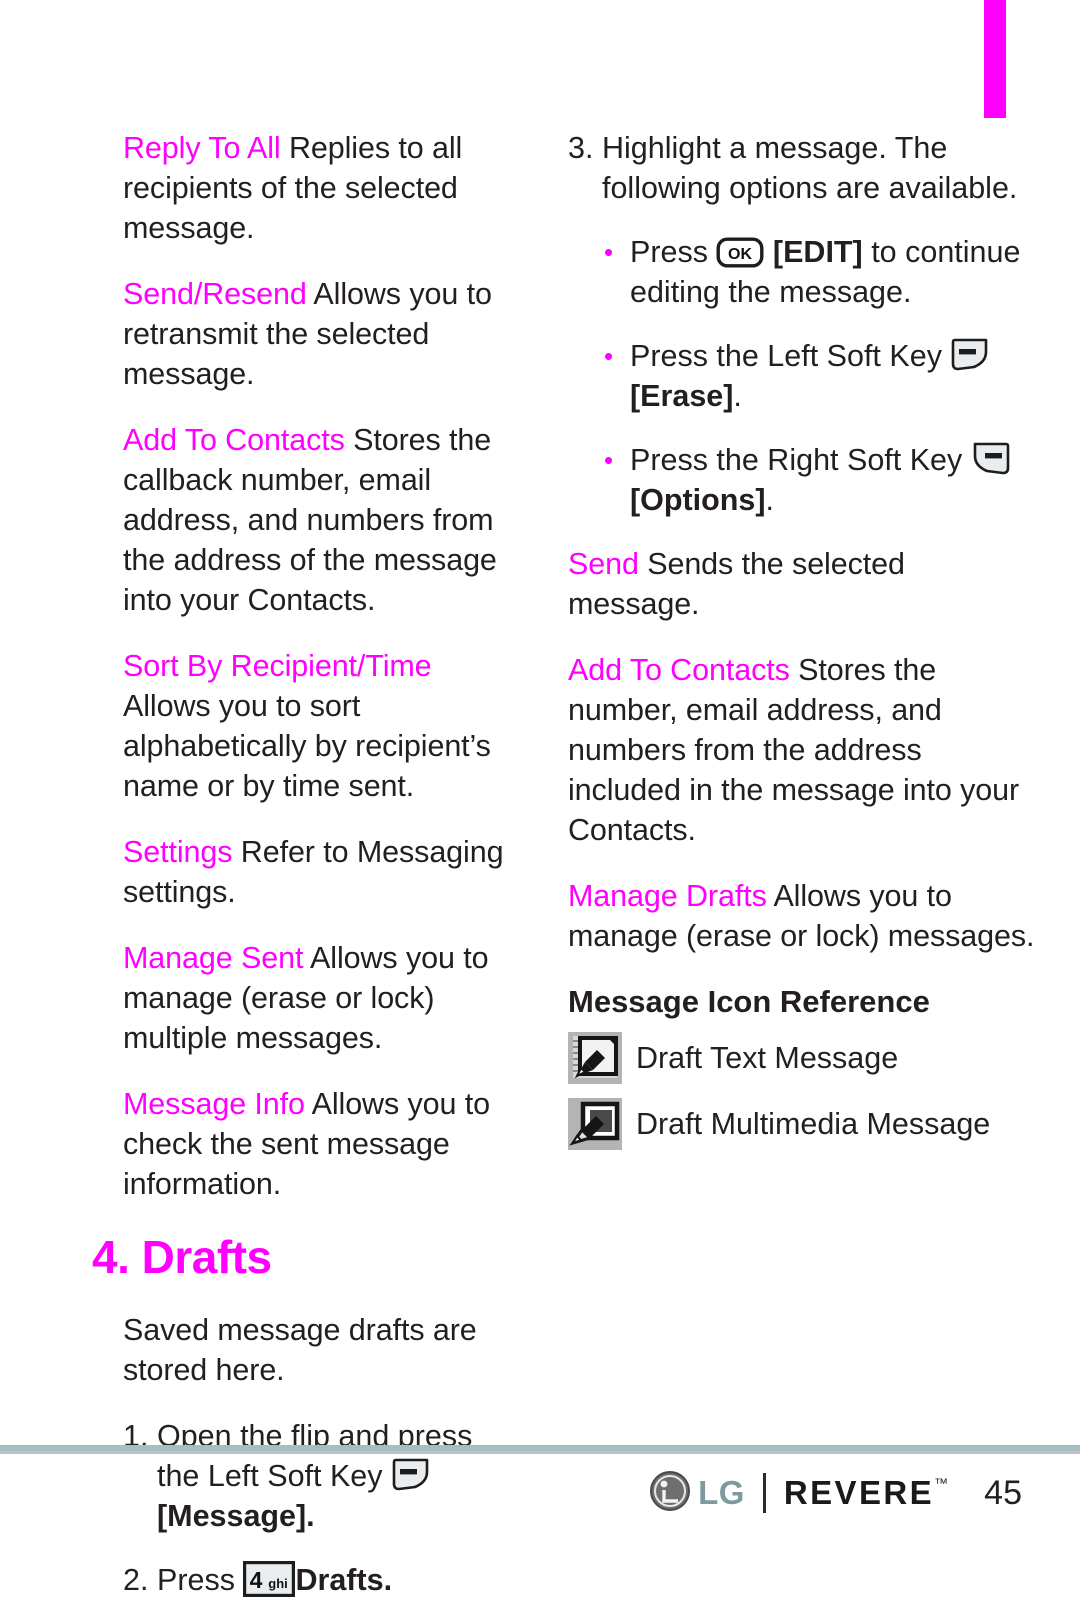 The height and width of the screenshot is (1624, 1080). Describe the element at coordinates (673, 252) in the screenshot. I see `bullet-text-before: Press` at that location.